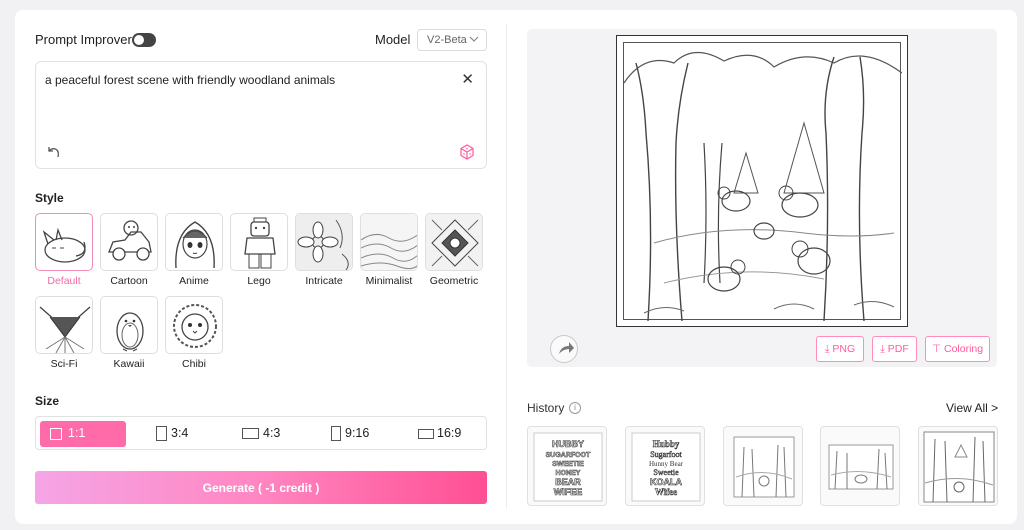  Describe the element at coordinates (454, 250) in the screenshot. I see `style-geometric: Geometric` at that location.